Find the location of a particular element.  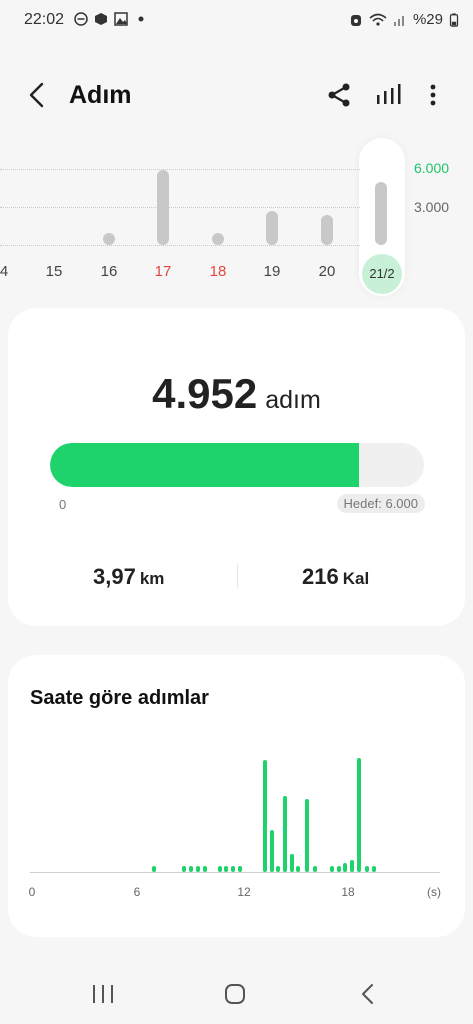

hour-tick-label: 18 is located at coordinates (348, 892).